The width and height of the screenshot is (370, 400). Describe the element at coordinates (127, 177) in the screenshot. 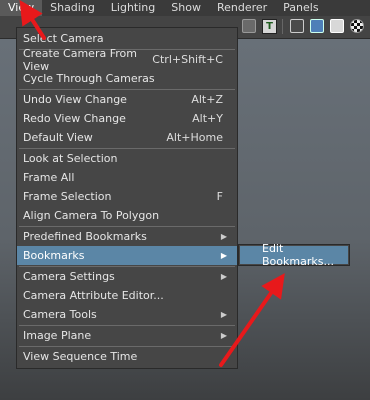

I see `menu-item-frame-all: Frame All` at that location.